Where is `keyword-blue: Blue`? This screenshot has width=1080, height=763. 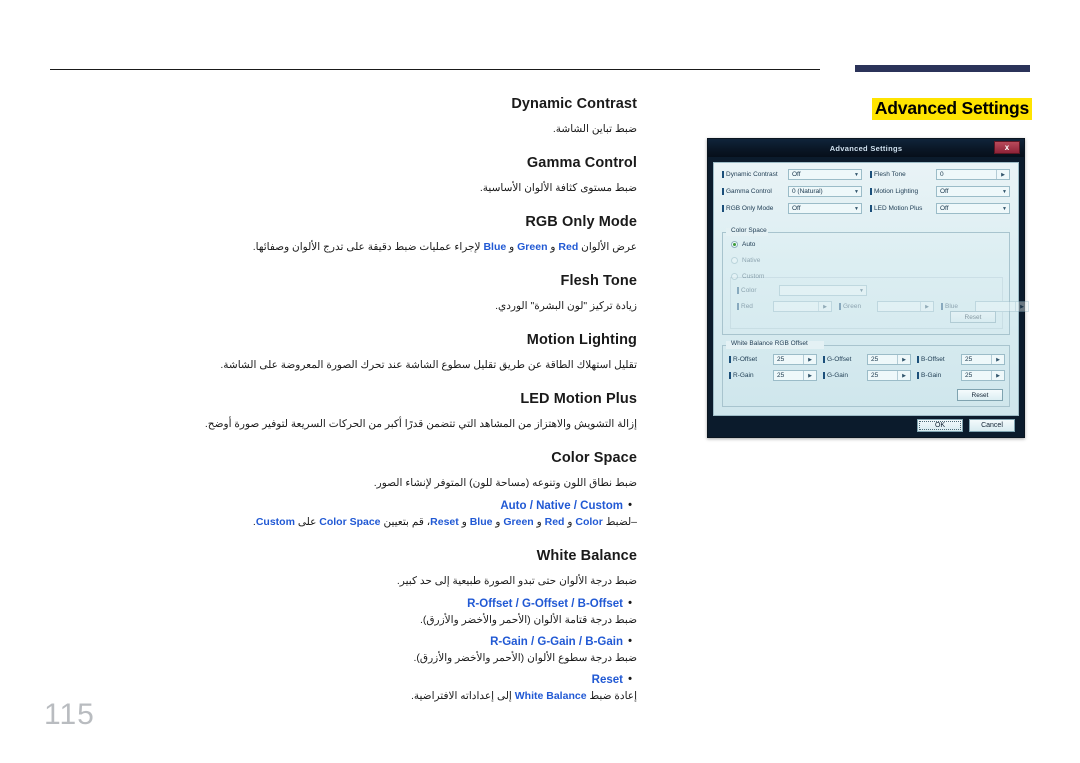 keyword-blue: Blue is located at coordinates (495, 247).